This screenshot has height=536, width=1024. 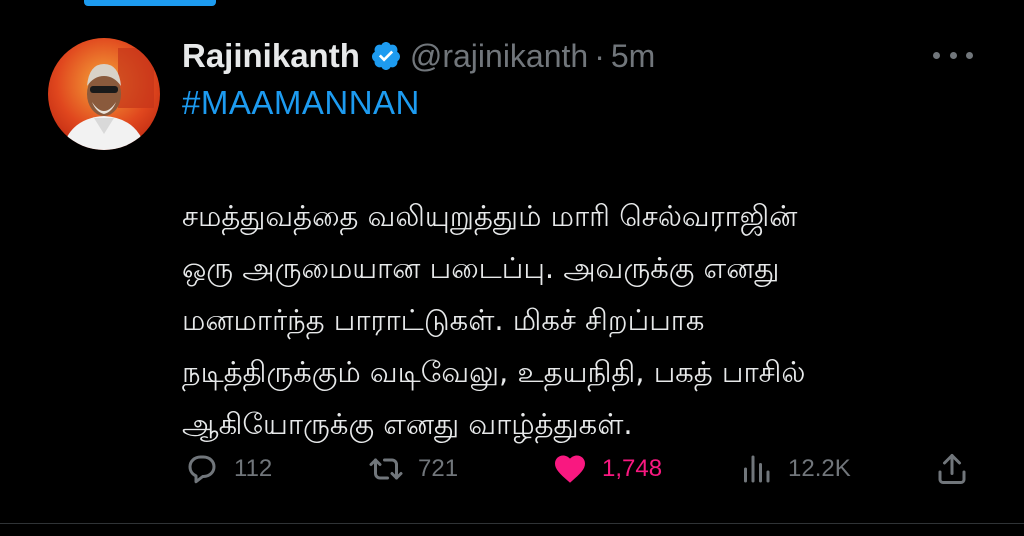 What do you see at coordinates (202, 469) in the screenshot?
I see `reply-icon` at bounding box center [202, 469].